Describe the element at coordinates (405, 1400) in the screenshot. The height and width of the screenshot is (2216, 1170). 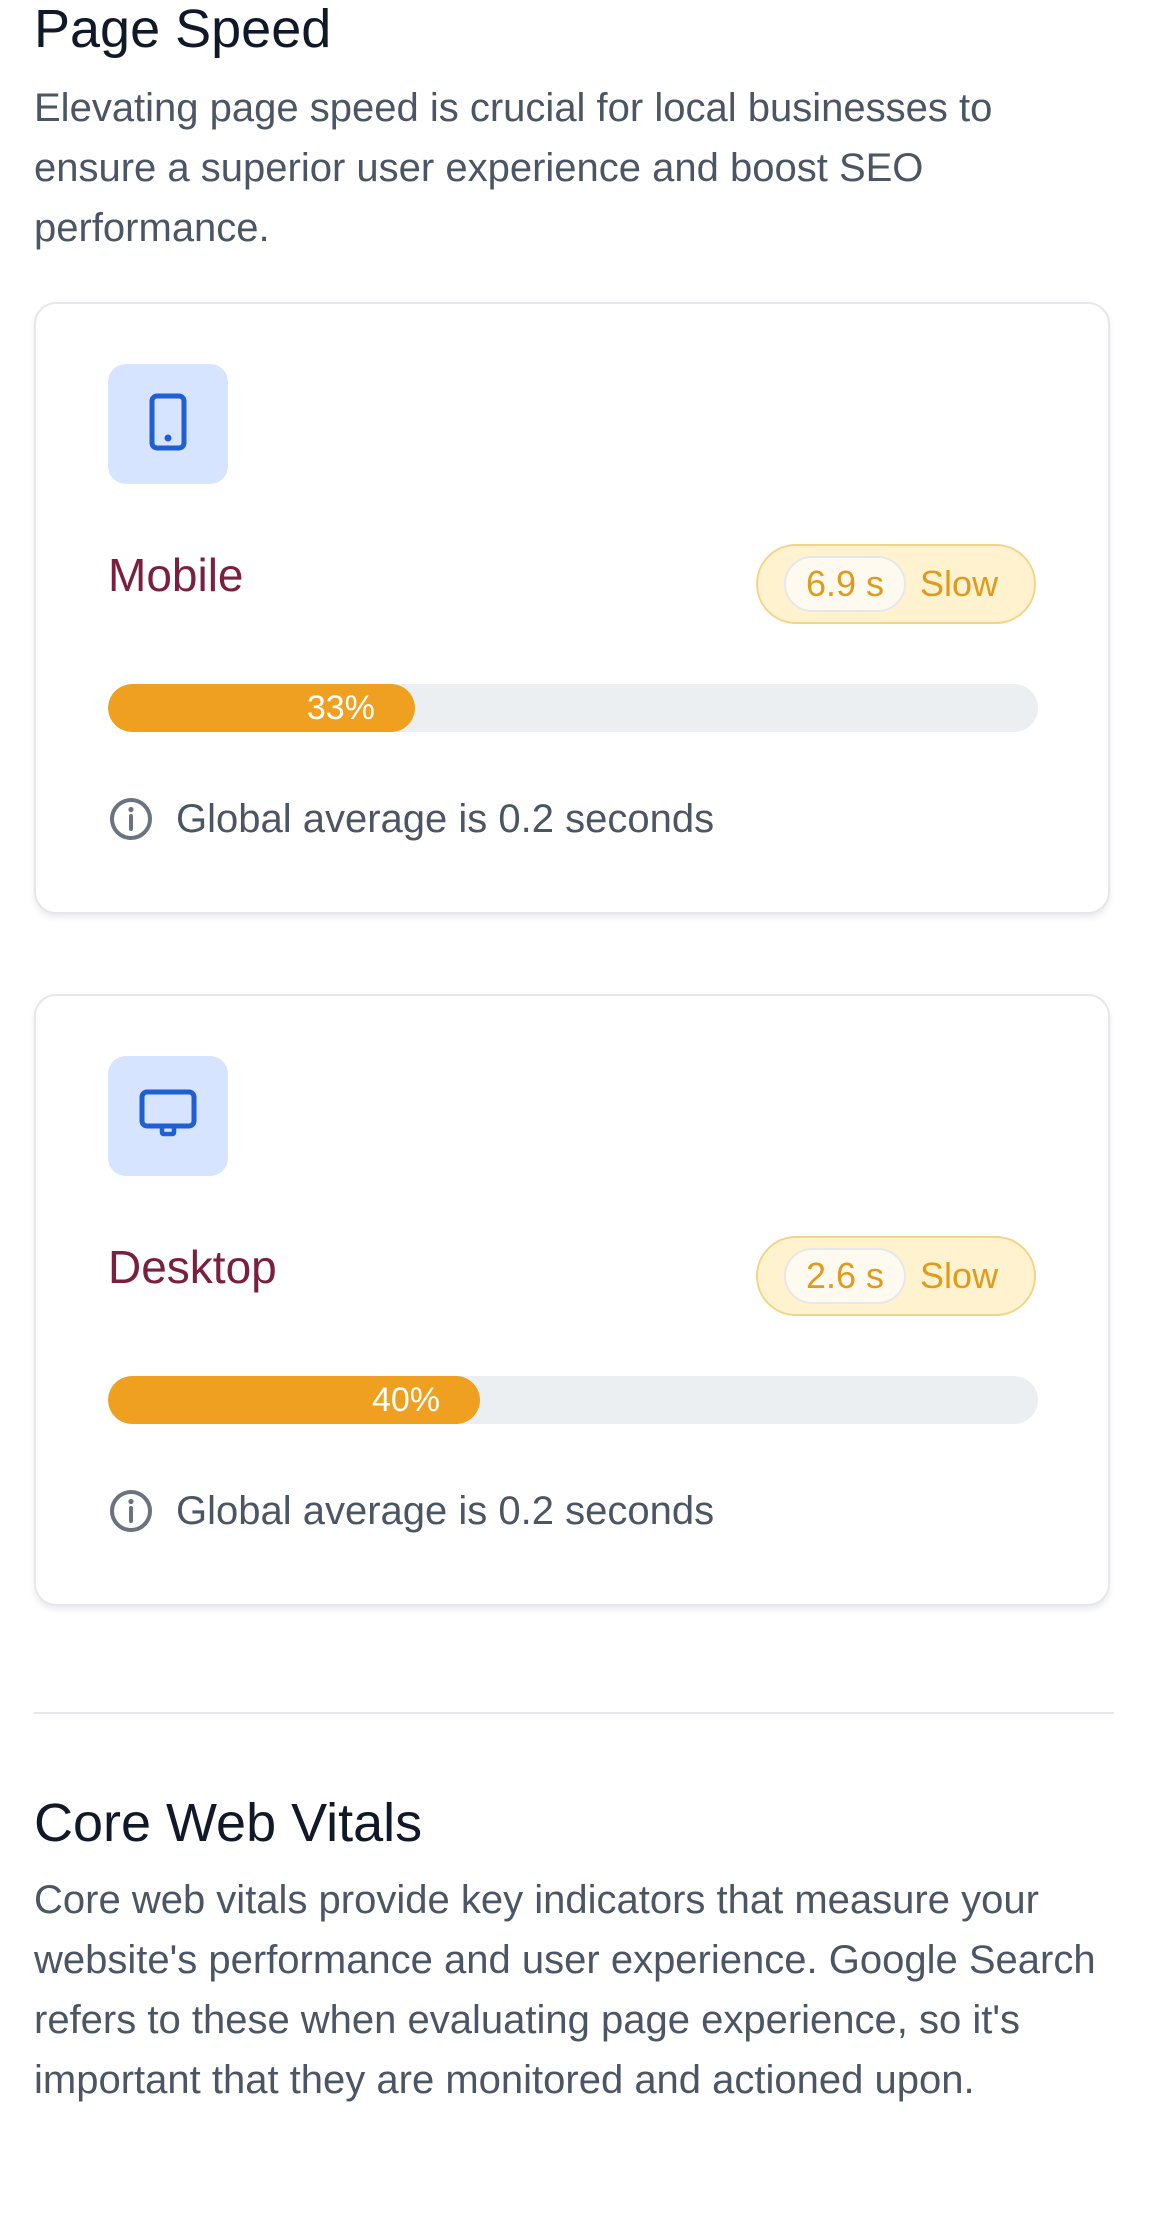
I see `desktop-progress-label: 40%` at that location.